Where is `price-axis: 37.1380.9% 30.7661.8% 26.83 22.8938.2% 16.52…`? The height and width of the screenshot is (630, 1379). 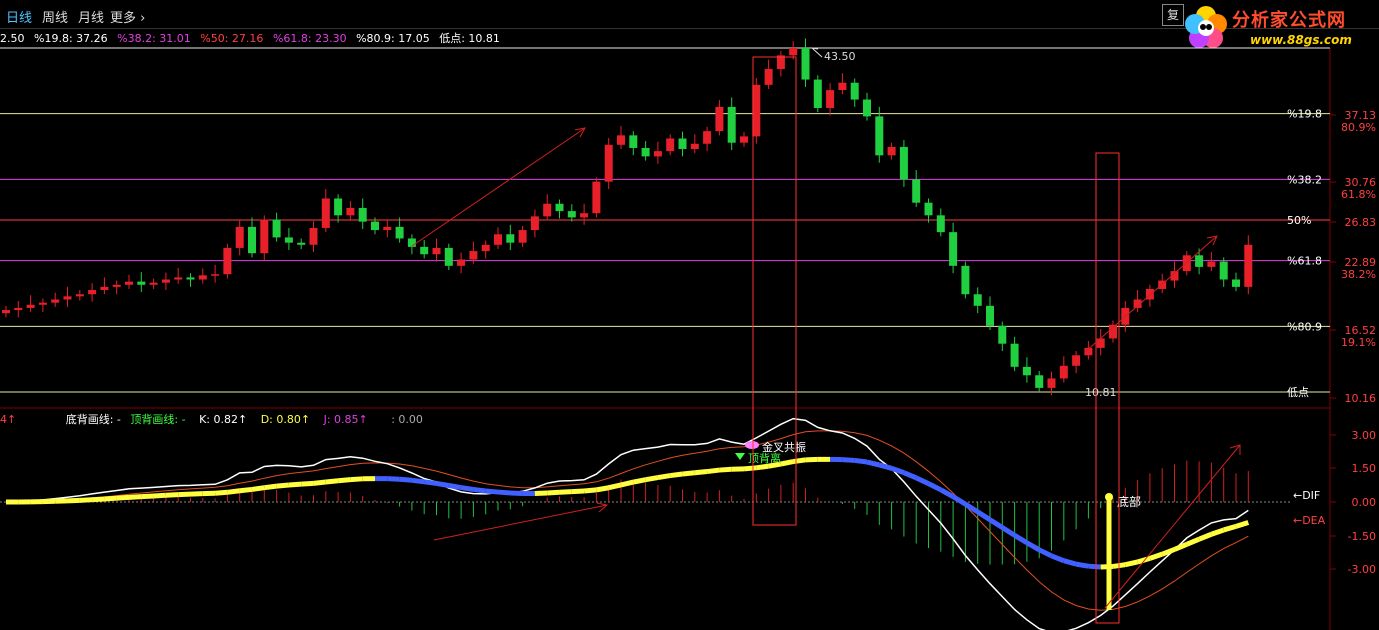 price-axis: 37.1380.9% 30.7661.8% 26.83 22.8938.2% 16.52… is located at coordinates (1353, 257).